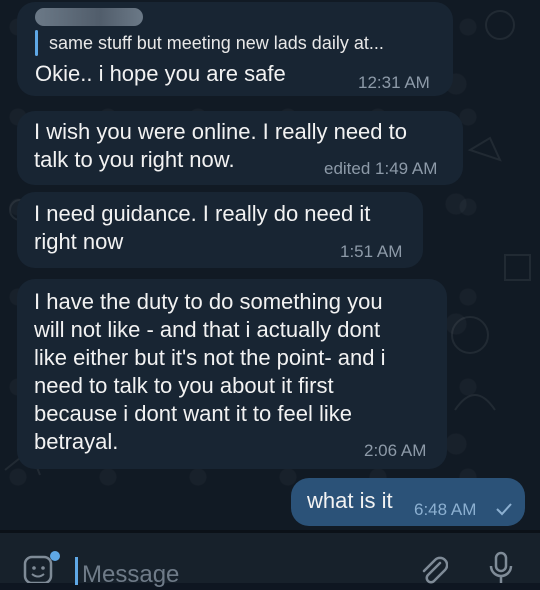 The image size is (540, 590). Describe the element at coordinates (408, 502) in the screenshot. I see `message-bubble-outgoing: what is it 6:48 AM` at that location.